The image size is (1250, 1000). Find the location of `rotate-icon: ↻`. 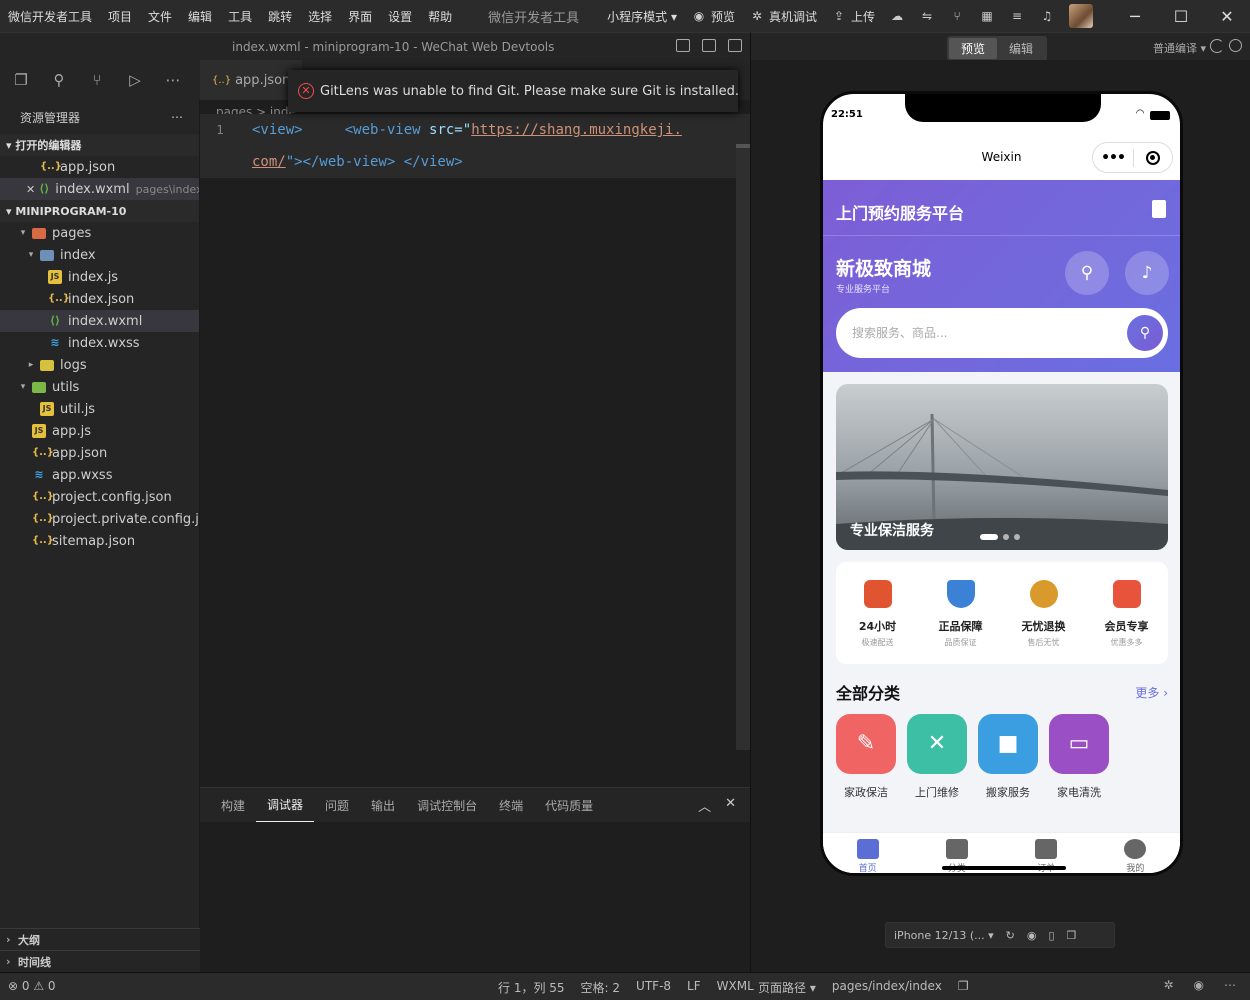

rotate-icon: ↻ is located at coordinates (1010, 935).